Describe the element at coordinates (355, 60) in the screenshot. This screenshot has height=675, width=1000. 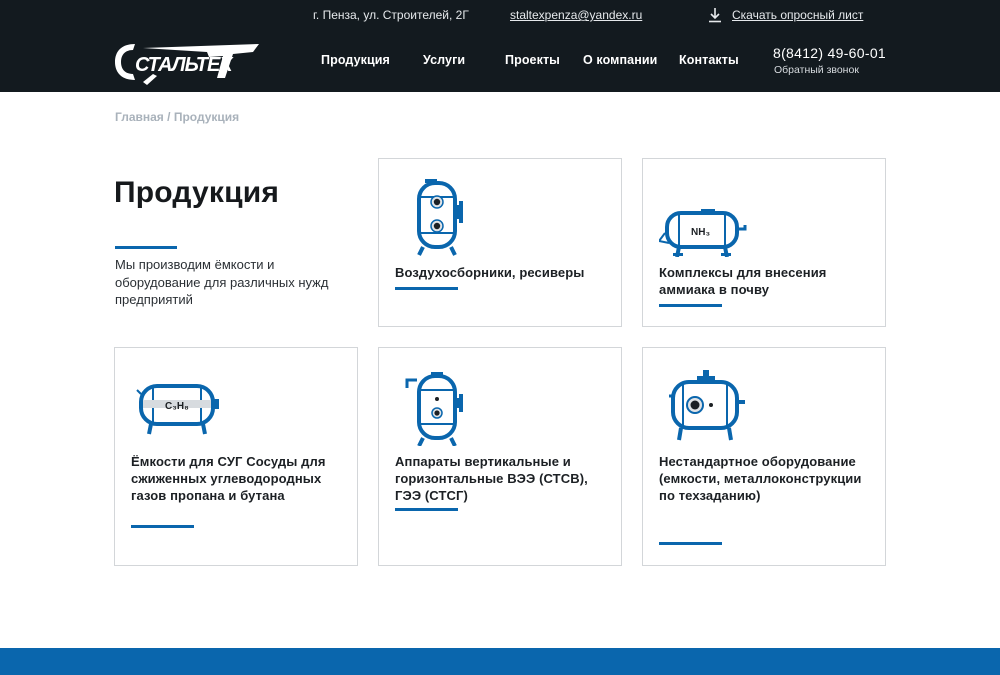
I see `nav-item-products: Продукция` at that location.